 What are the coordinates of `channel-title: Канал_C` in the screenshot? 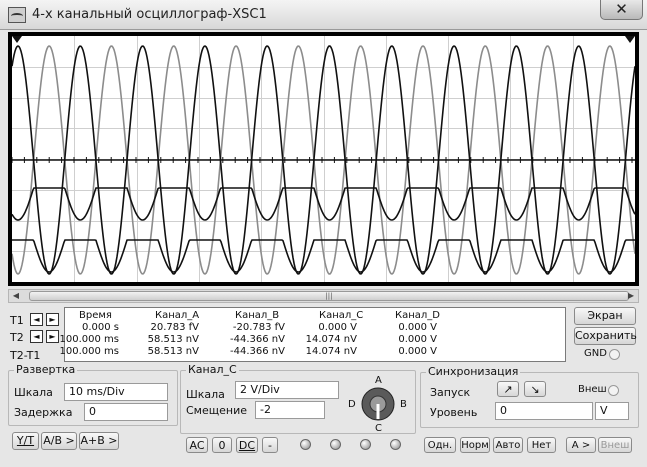 It's located at (212, 369).